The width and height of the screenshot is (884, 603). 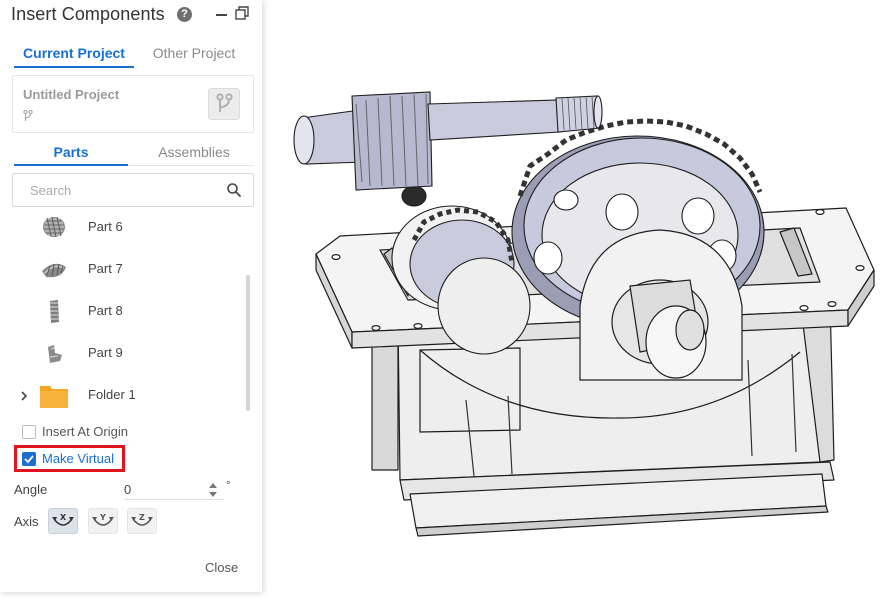 What do you see at coordinates (184, 14) in the screenshot?
I see `question-circle-icon: ?` at bounding box center [184, 14].